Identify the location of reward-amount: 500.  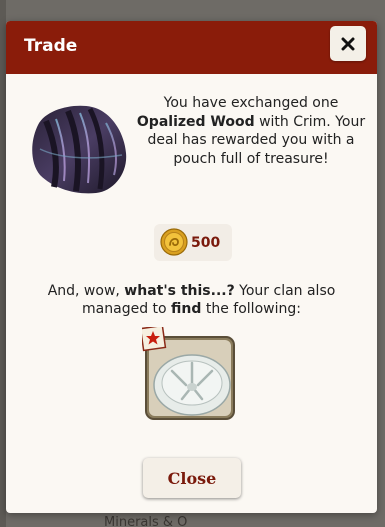
(206, 243).